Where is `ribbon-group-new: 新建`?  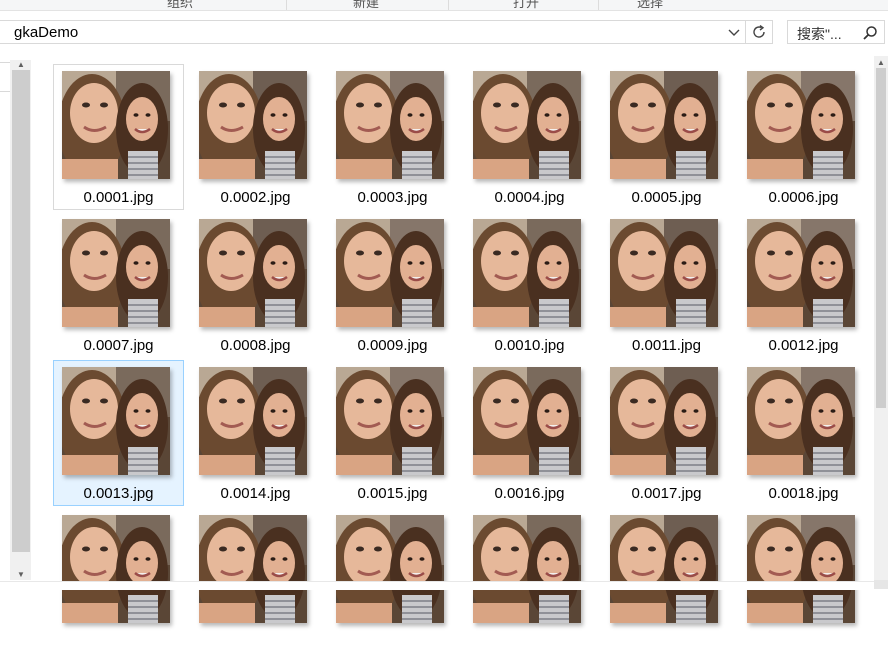 ribbon-group-new: 新建 is located at coordinates (366, 5).